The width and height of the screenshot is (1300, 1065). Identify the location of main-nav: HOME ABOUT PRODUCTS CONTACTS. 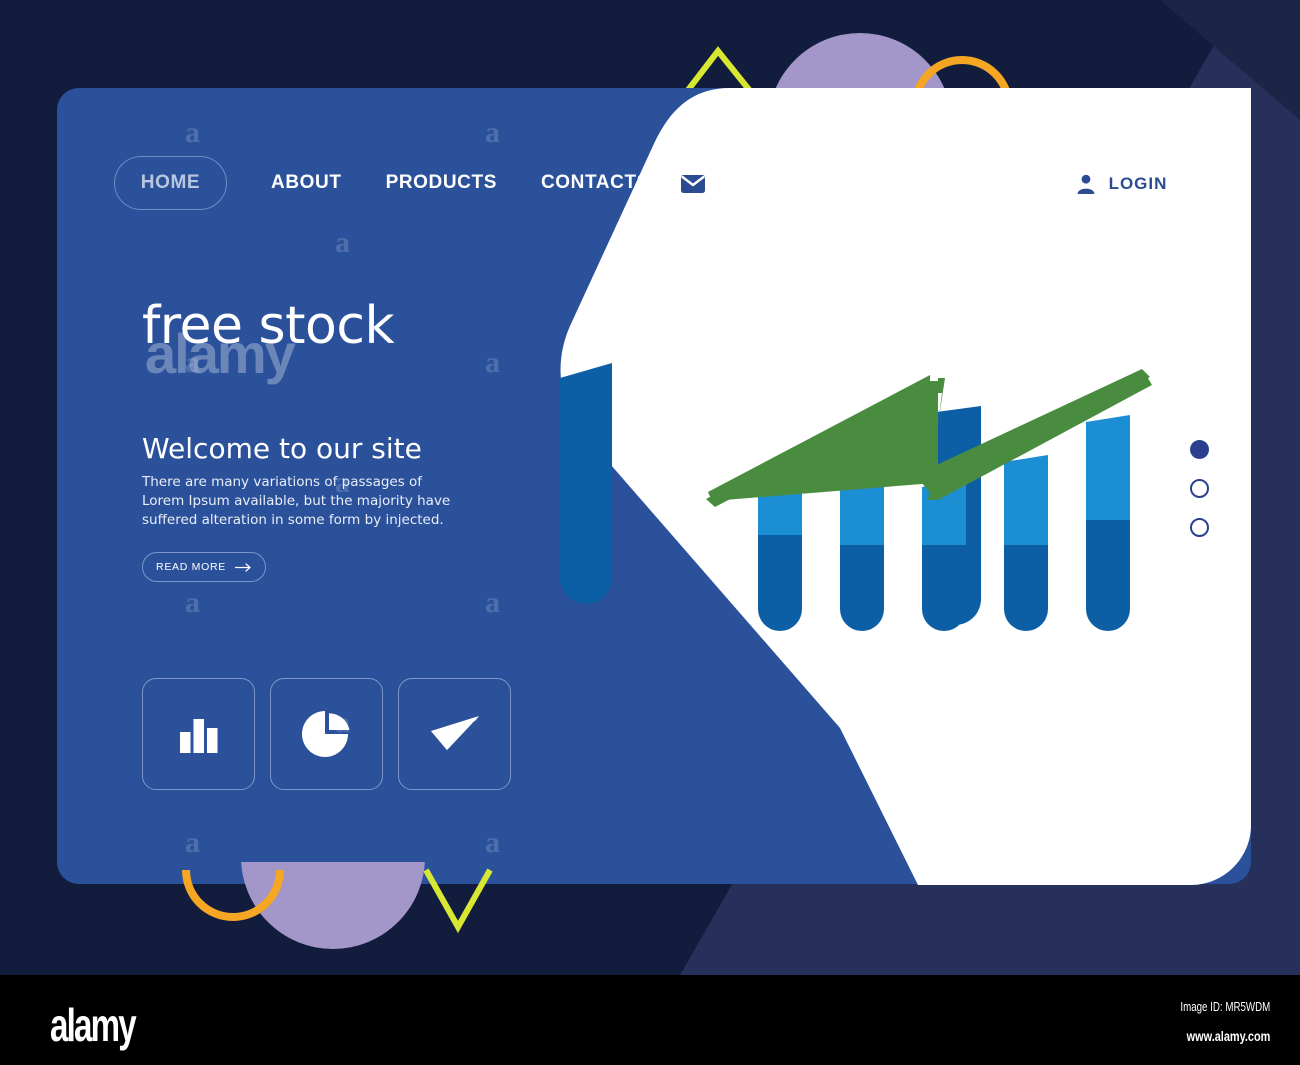
(382, 183).